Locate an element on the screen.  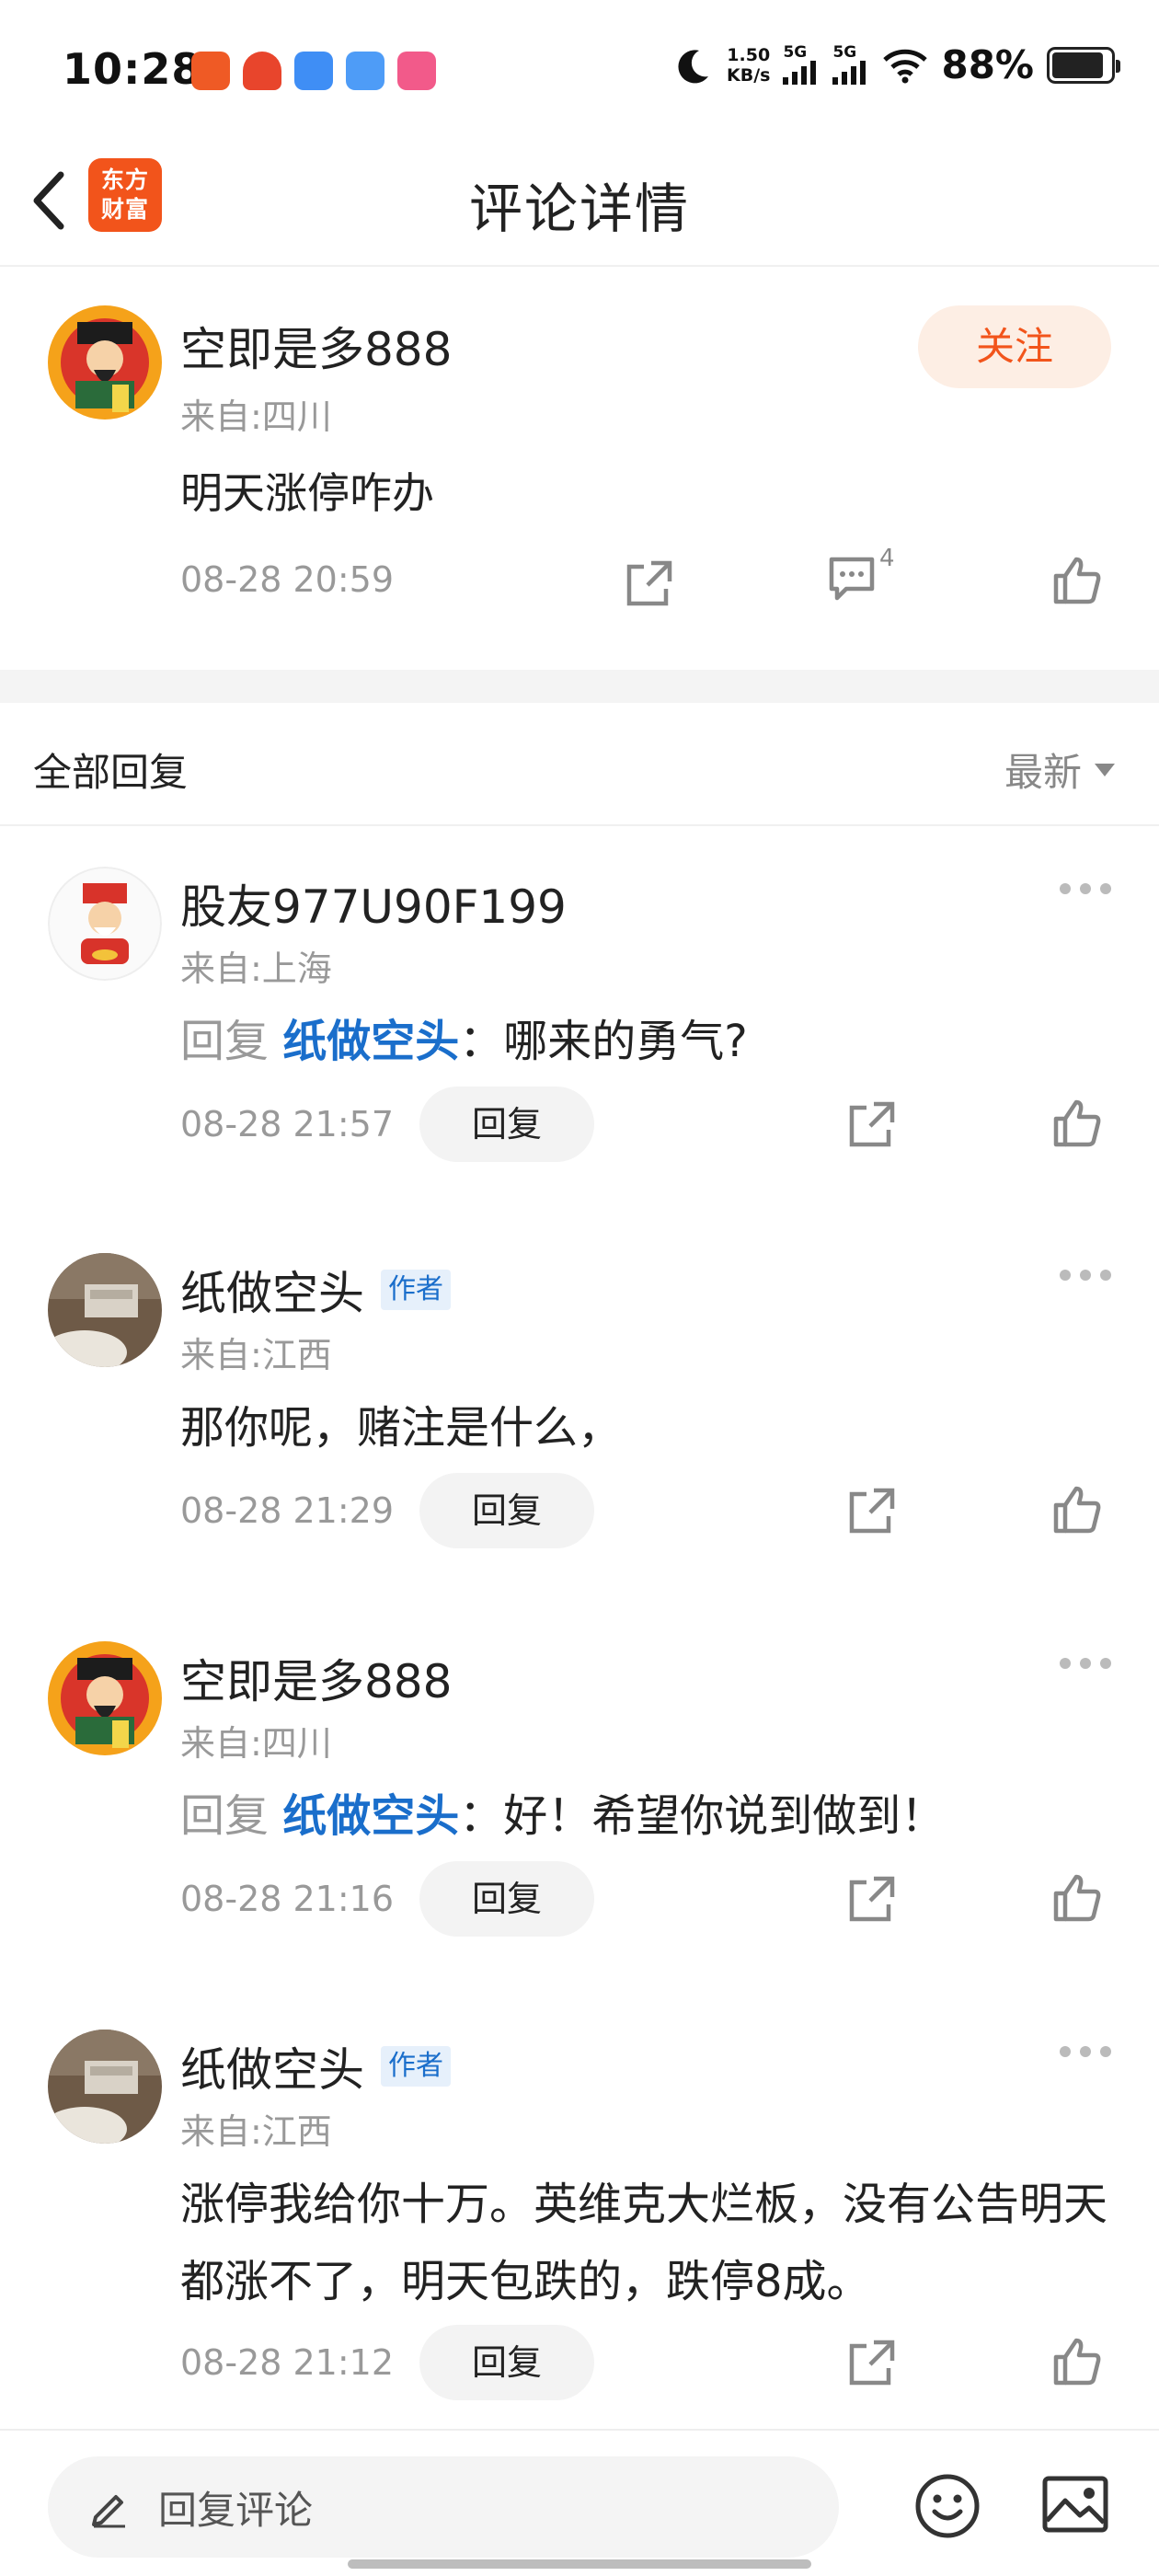
reply-meta: 08-28 21:57 回复 is located at coordinates (387, 1124).